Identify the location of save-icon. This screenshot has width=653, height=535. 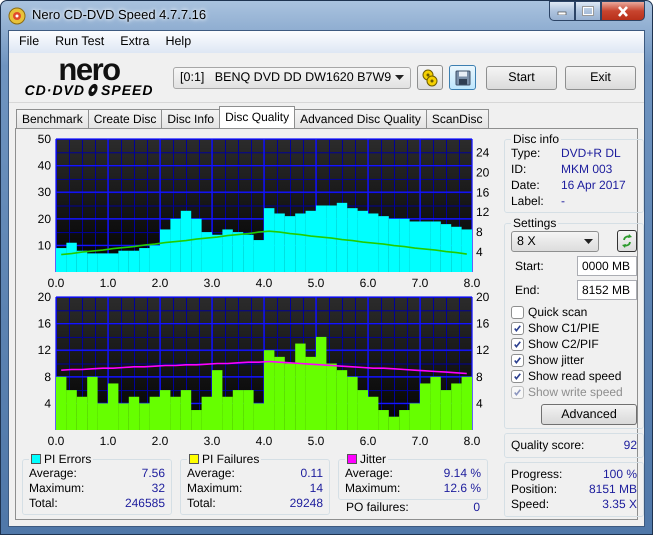
(462, 78).